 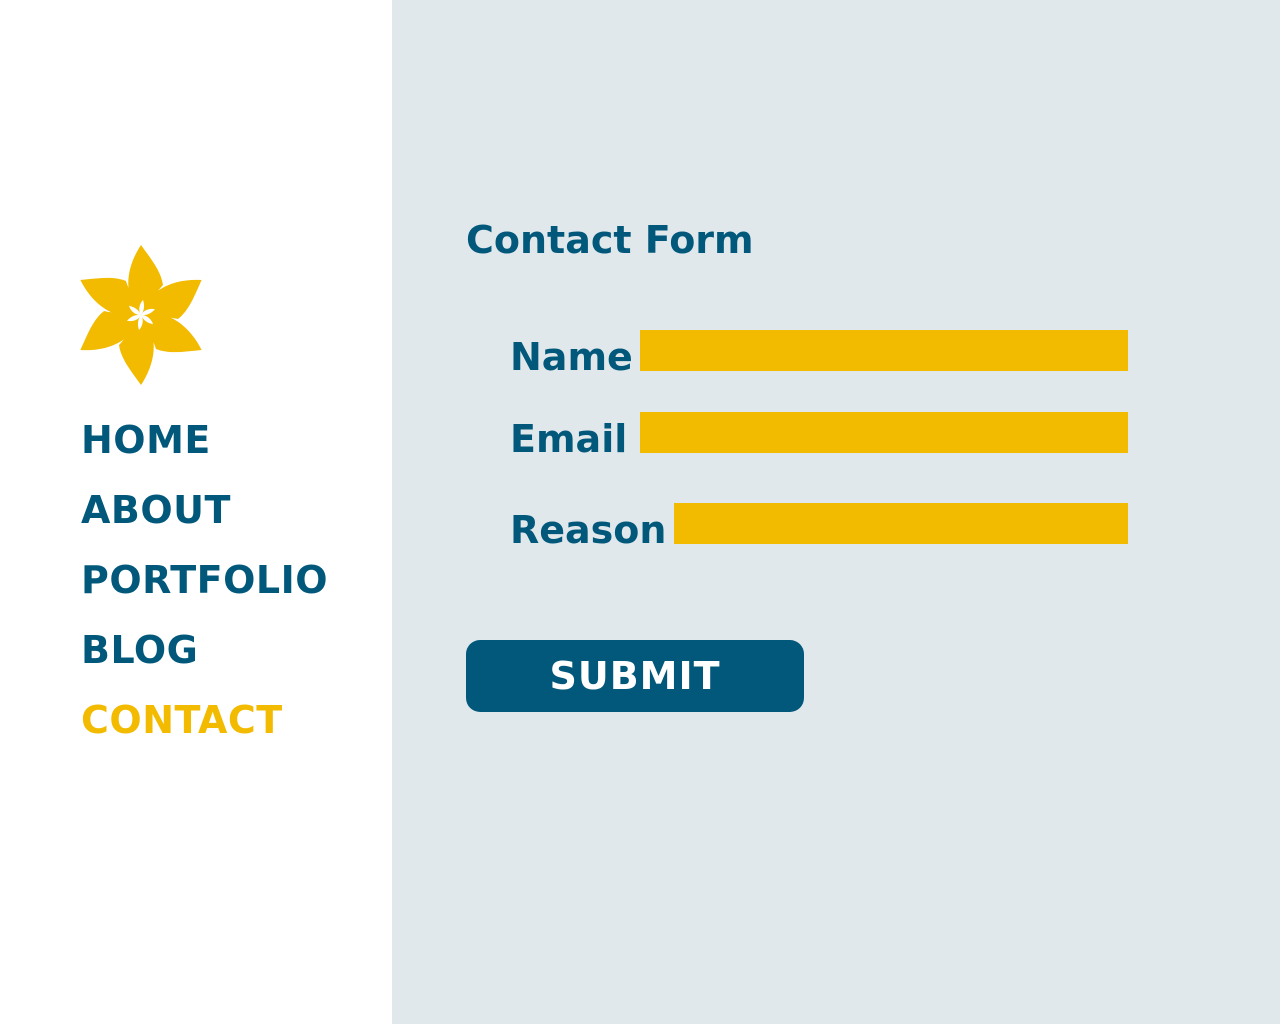 I want to click on nav-item-home: HOME, so click(x=204, y=447).